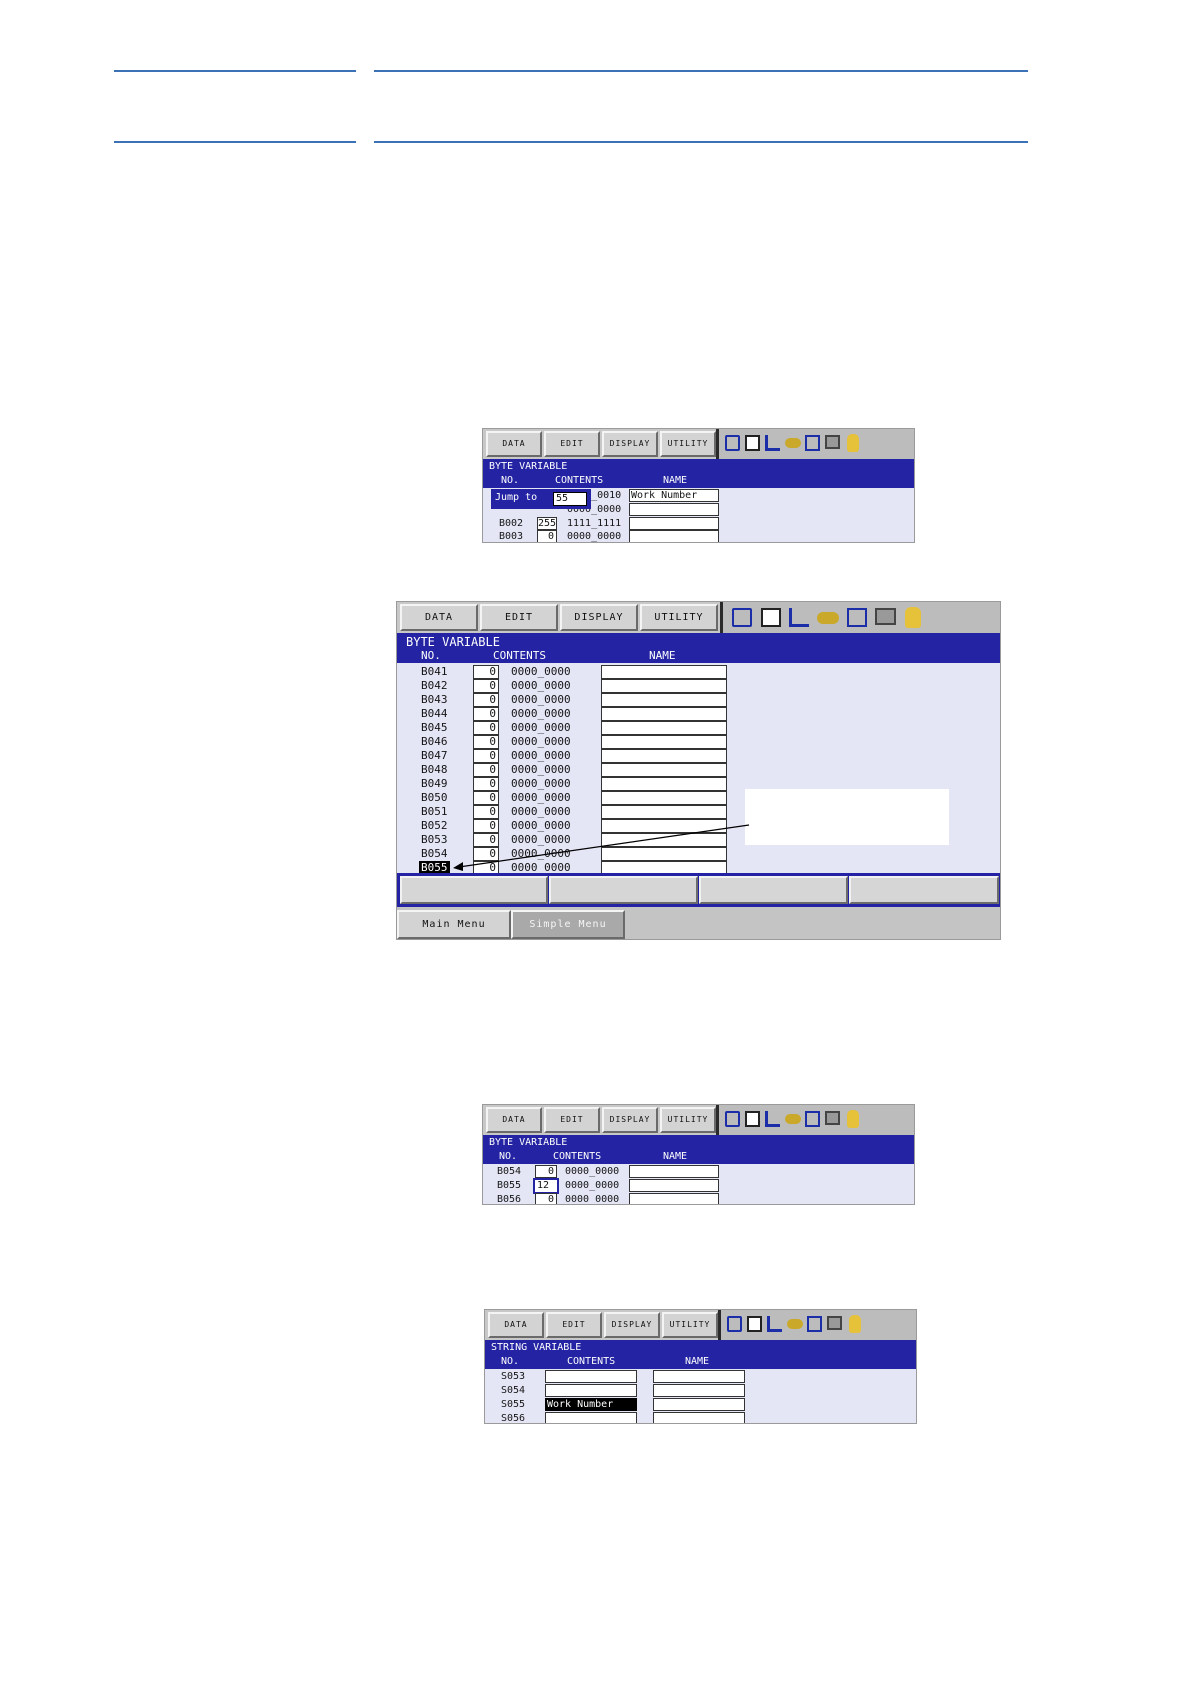 The image size is (1190, 1684). What do you see at coordinates (580, 1404) in the screenshot?
I see `string-contents-text: Work Number` at bounding box center [580, 1404].